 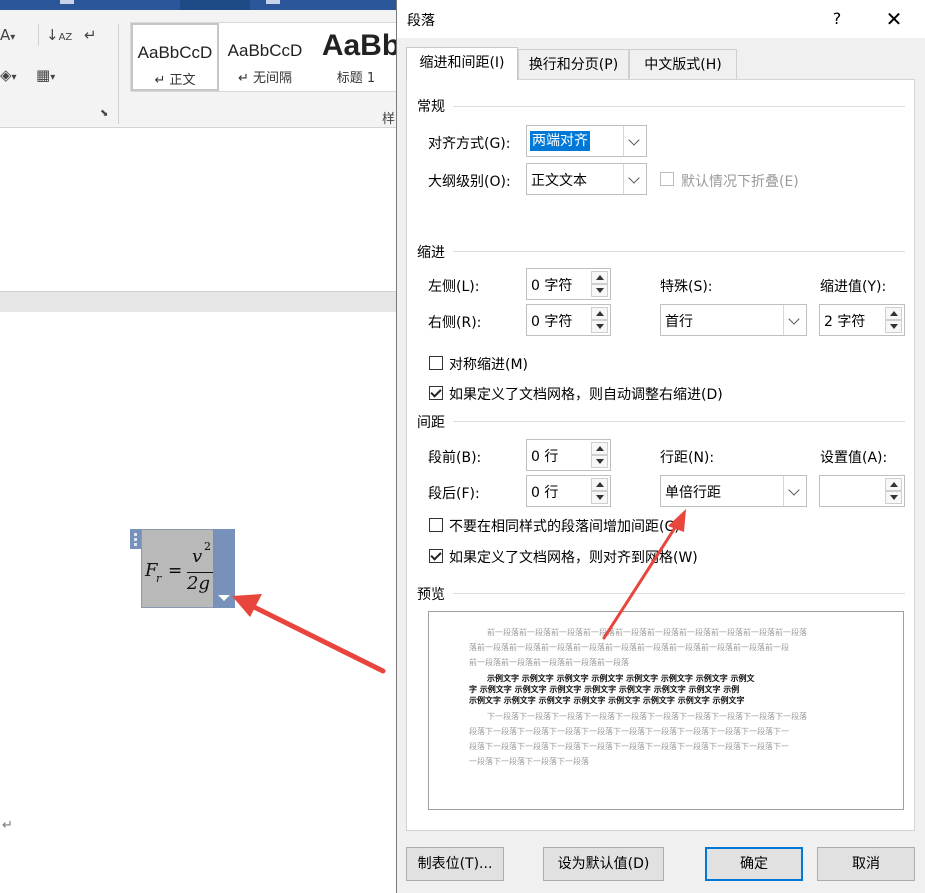 I want to click on line-spacing-select: 单倍行距, so click(x=733, y=491).